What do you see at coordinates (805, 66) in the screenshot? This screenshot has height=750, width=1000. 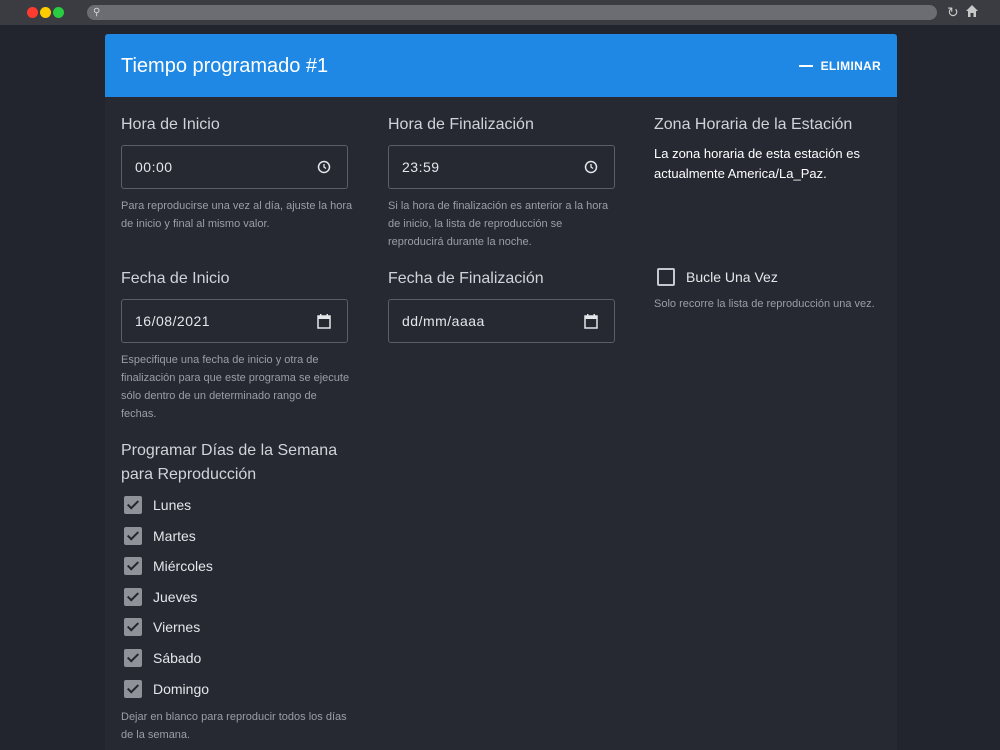 I see `minus-icon` at bounding box center [805, 66].